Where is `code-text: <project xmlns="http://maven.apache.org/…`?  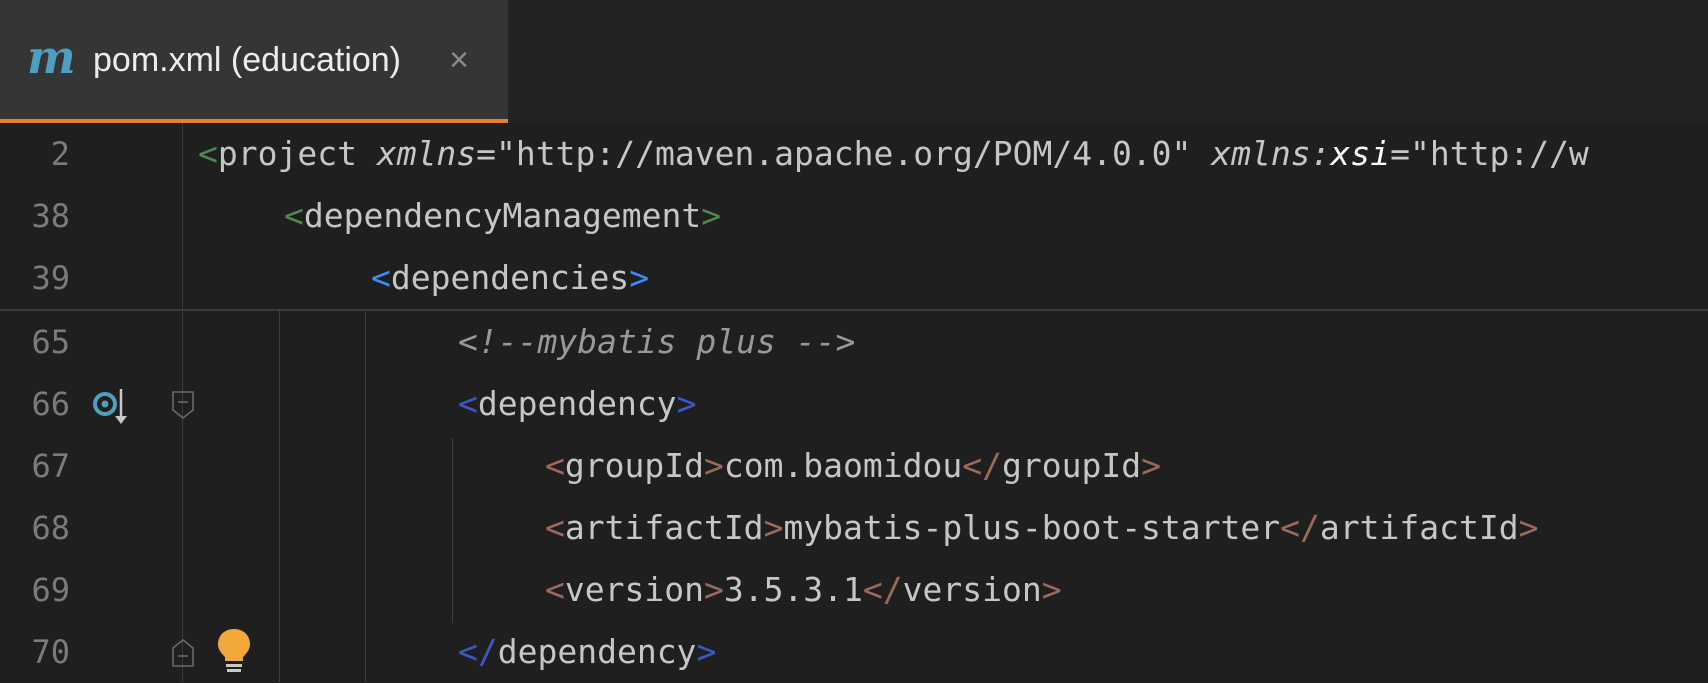 code-text: <project xmlns="http://maven.apache.org/… is located at coordinates (893, 154).